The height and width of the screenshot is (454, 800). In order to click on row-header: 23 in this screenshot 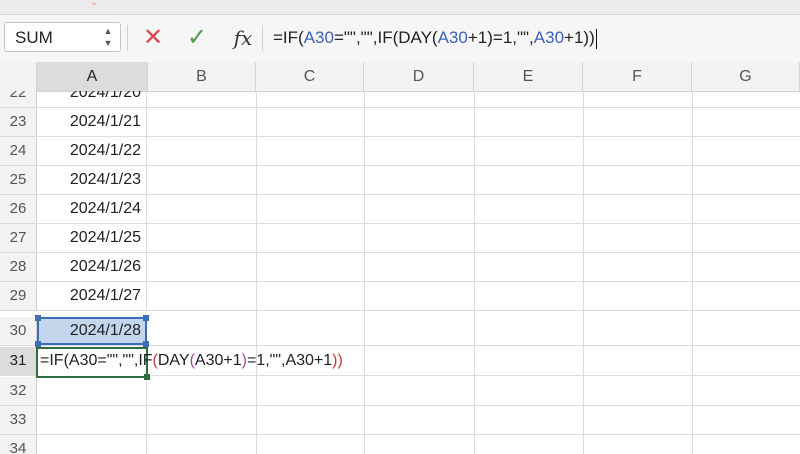, I will do `click(18, 122)`.